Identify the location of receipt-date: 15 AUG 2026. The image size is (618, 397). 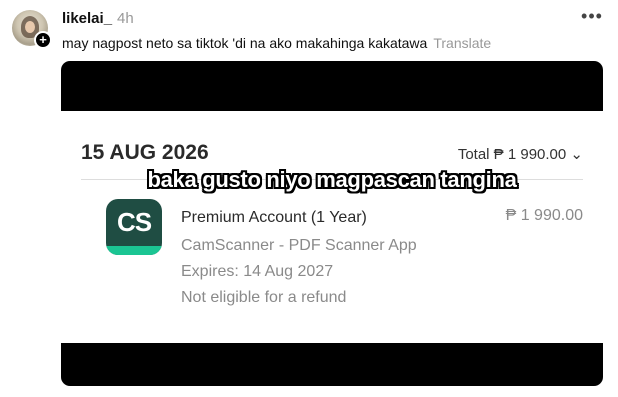
(145, 152).